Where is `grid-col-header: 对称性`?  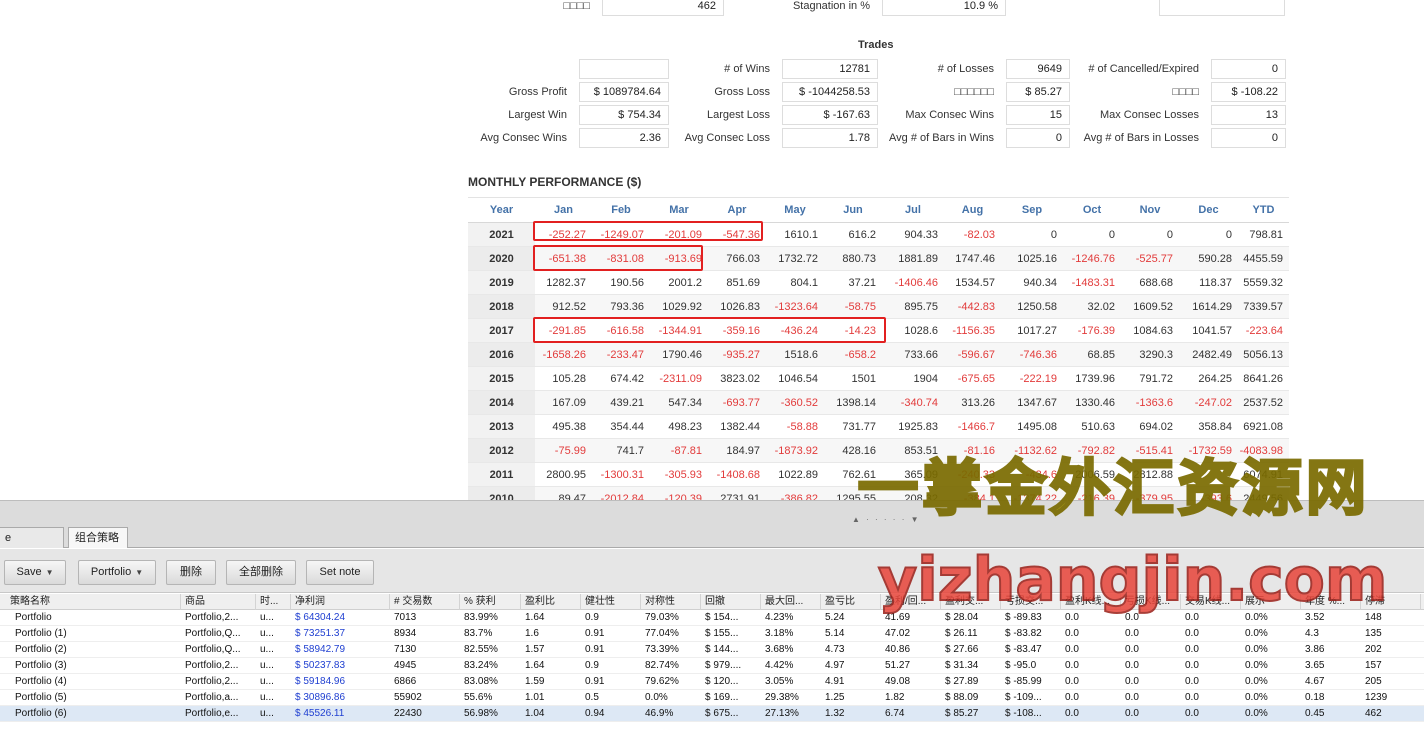 grid-col-header: 对称性 is located at coordinates (671, 602).